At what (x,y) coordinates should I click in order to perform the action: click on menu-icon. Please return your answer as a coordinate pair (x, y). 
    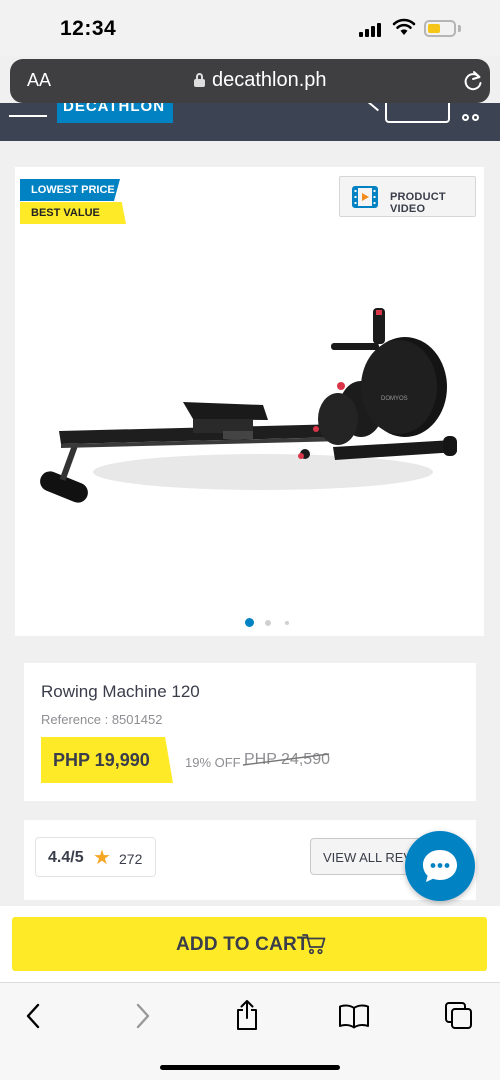
    Looking at the image, I should click on (28, 116).